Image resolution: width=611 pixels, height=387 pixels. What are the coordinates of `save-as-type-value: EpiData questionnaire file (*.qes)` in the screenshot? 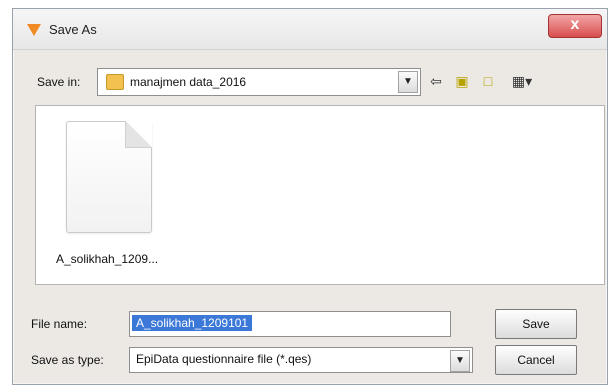 It's located at (224, 359).